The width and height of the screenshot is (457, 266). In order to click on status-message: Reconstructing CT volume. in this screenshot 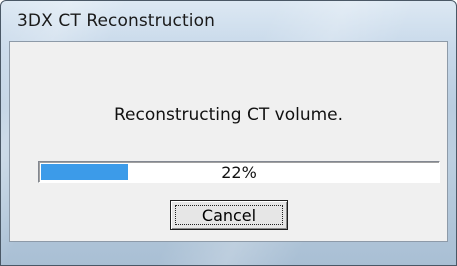, I will do `click(228, 115)`.